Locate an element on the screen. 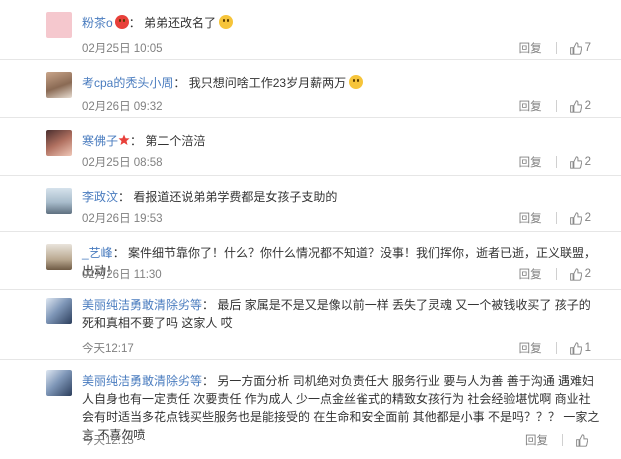 The width and height of the screenshot is (621, 459). comment-time: 今天12:17 is located at coordinates (108, 349).